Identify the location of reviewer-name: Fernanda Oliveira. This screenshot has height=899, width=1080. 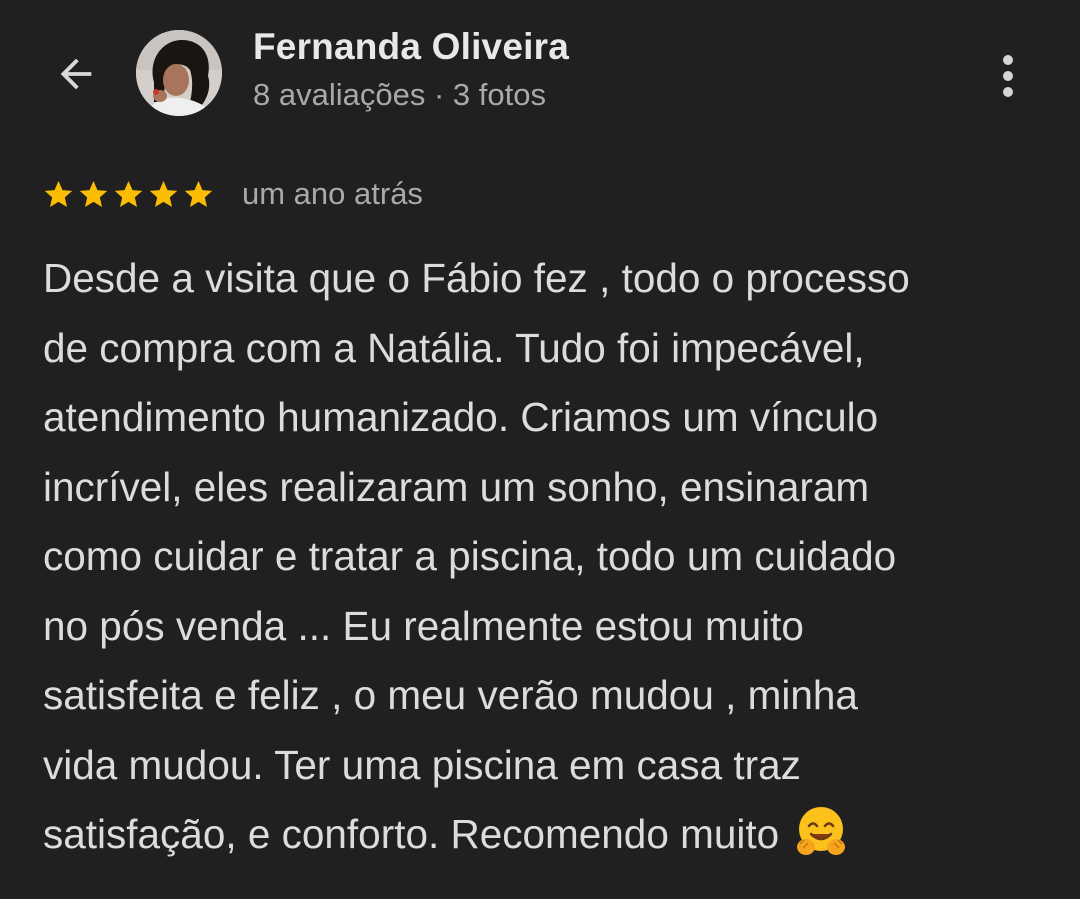
(411, 47).